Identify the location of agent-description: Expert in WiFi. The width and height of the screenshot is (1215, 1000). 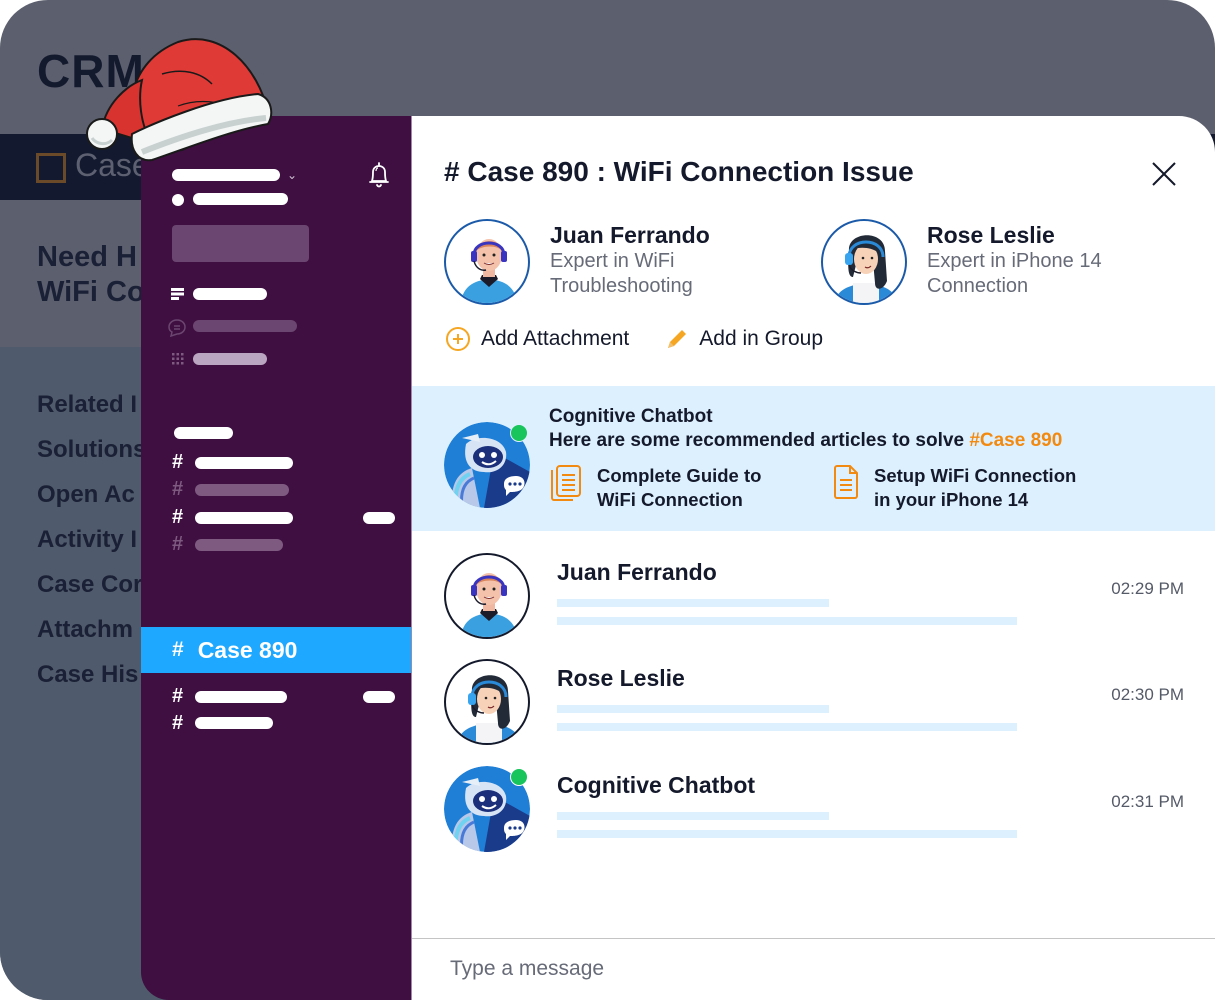
(612, 261).